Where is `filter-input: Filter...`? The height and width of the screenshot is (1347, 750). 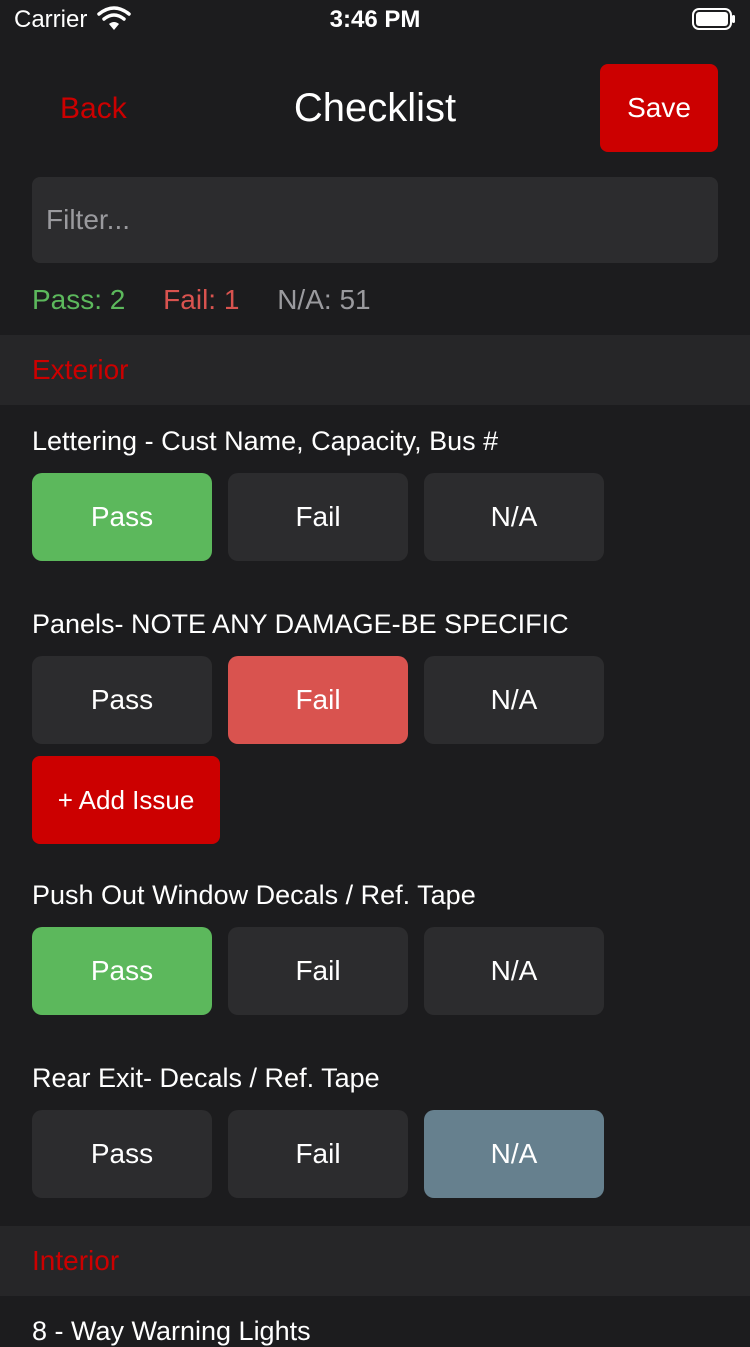 filter-input: Filter... is located at coordinates (375, 220).